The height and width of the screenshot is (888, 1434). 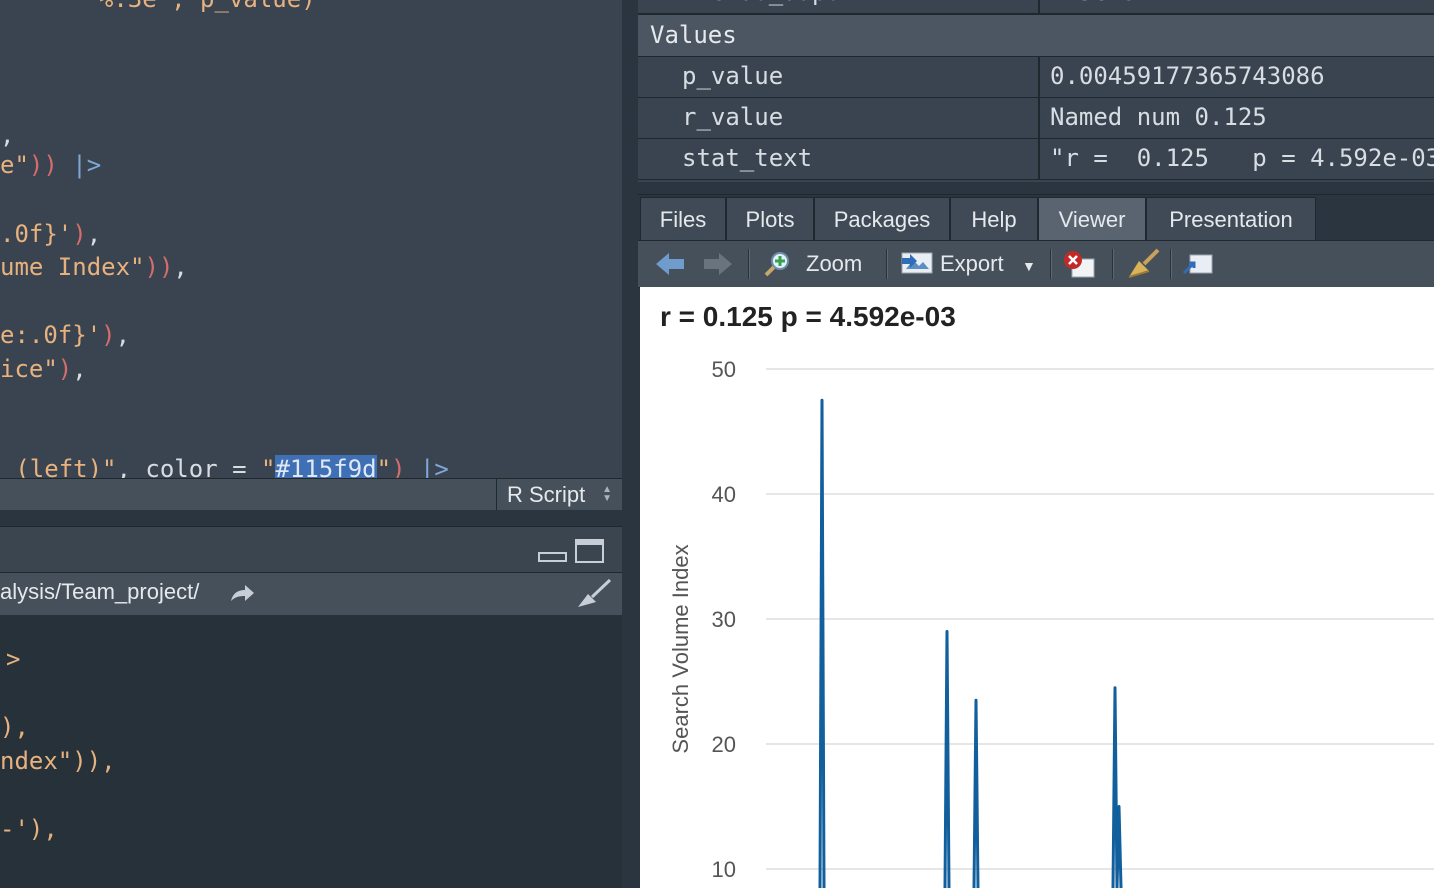 What do you see at coordinates (14, 165) in the screenshot?
I see `code-token: e"` at bounding box center [14, 165].